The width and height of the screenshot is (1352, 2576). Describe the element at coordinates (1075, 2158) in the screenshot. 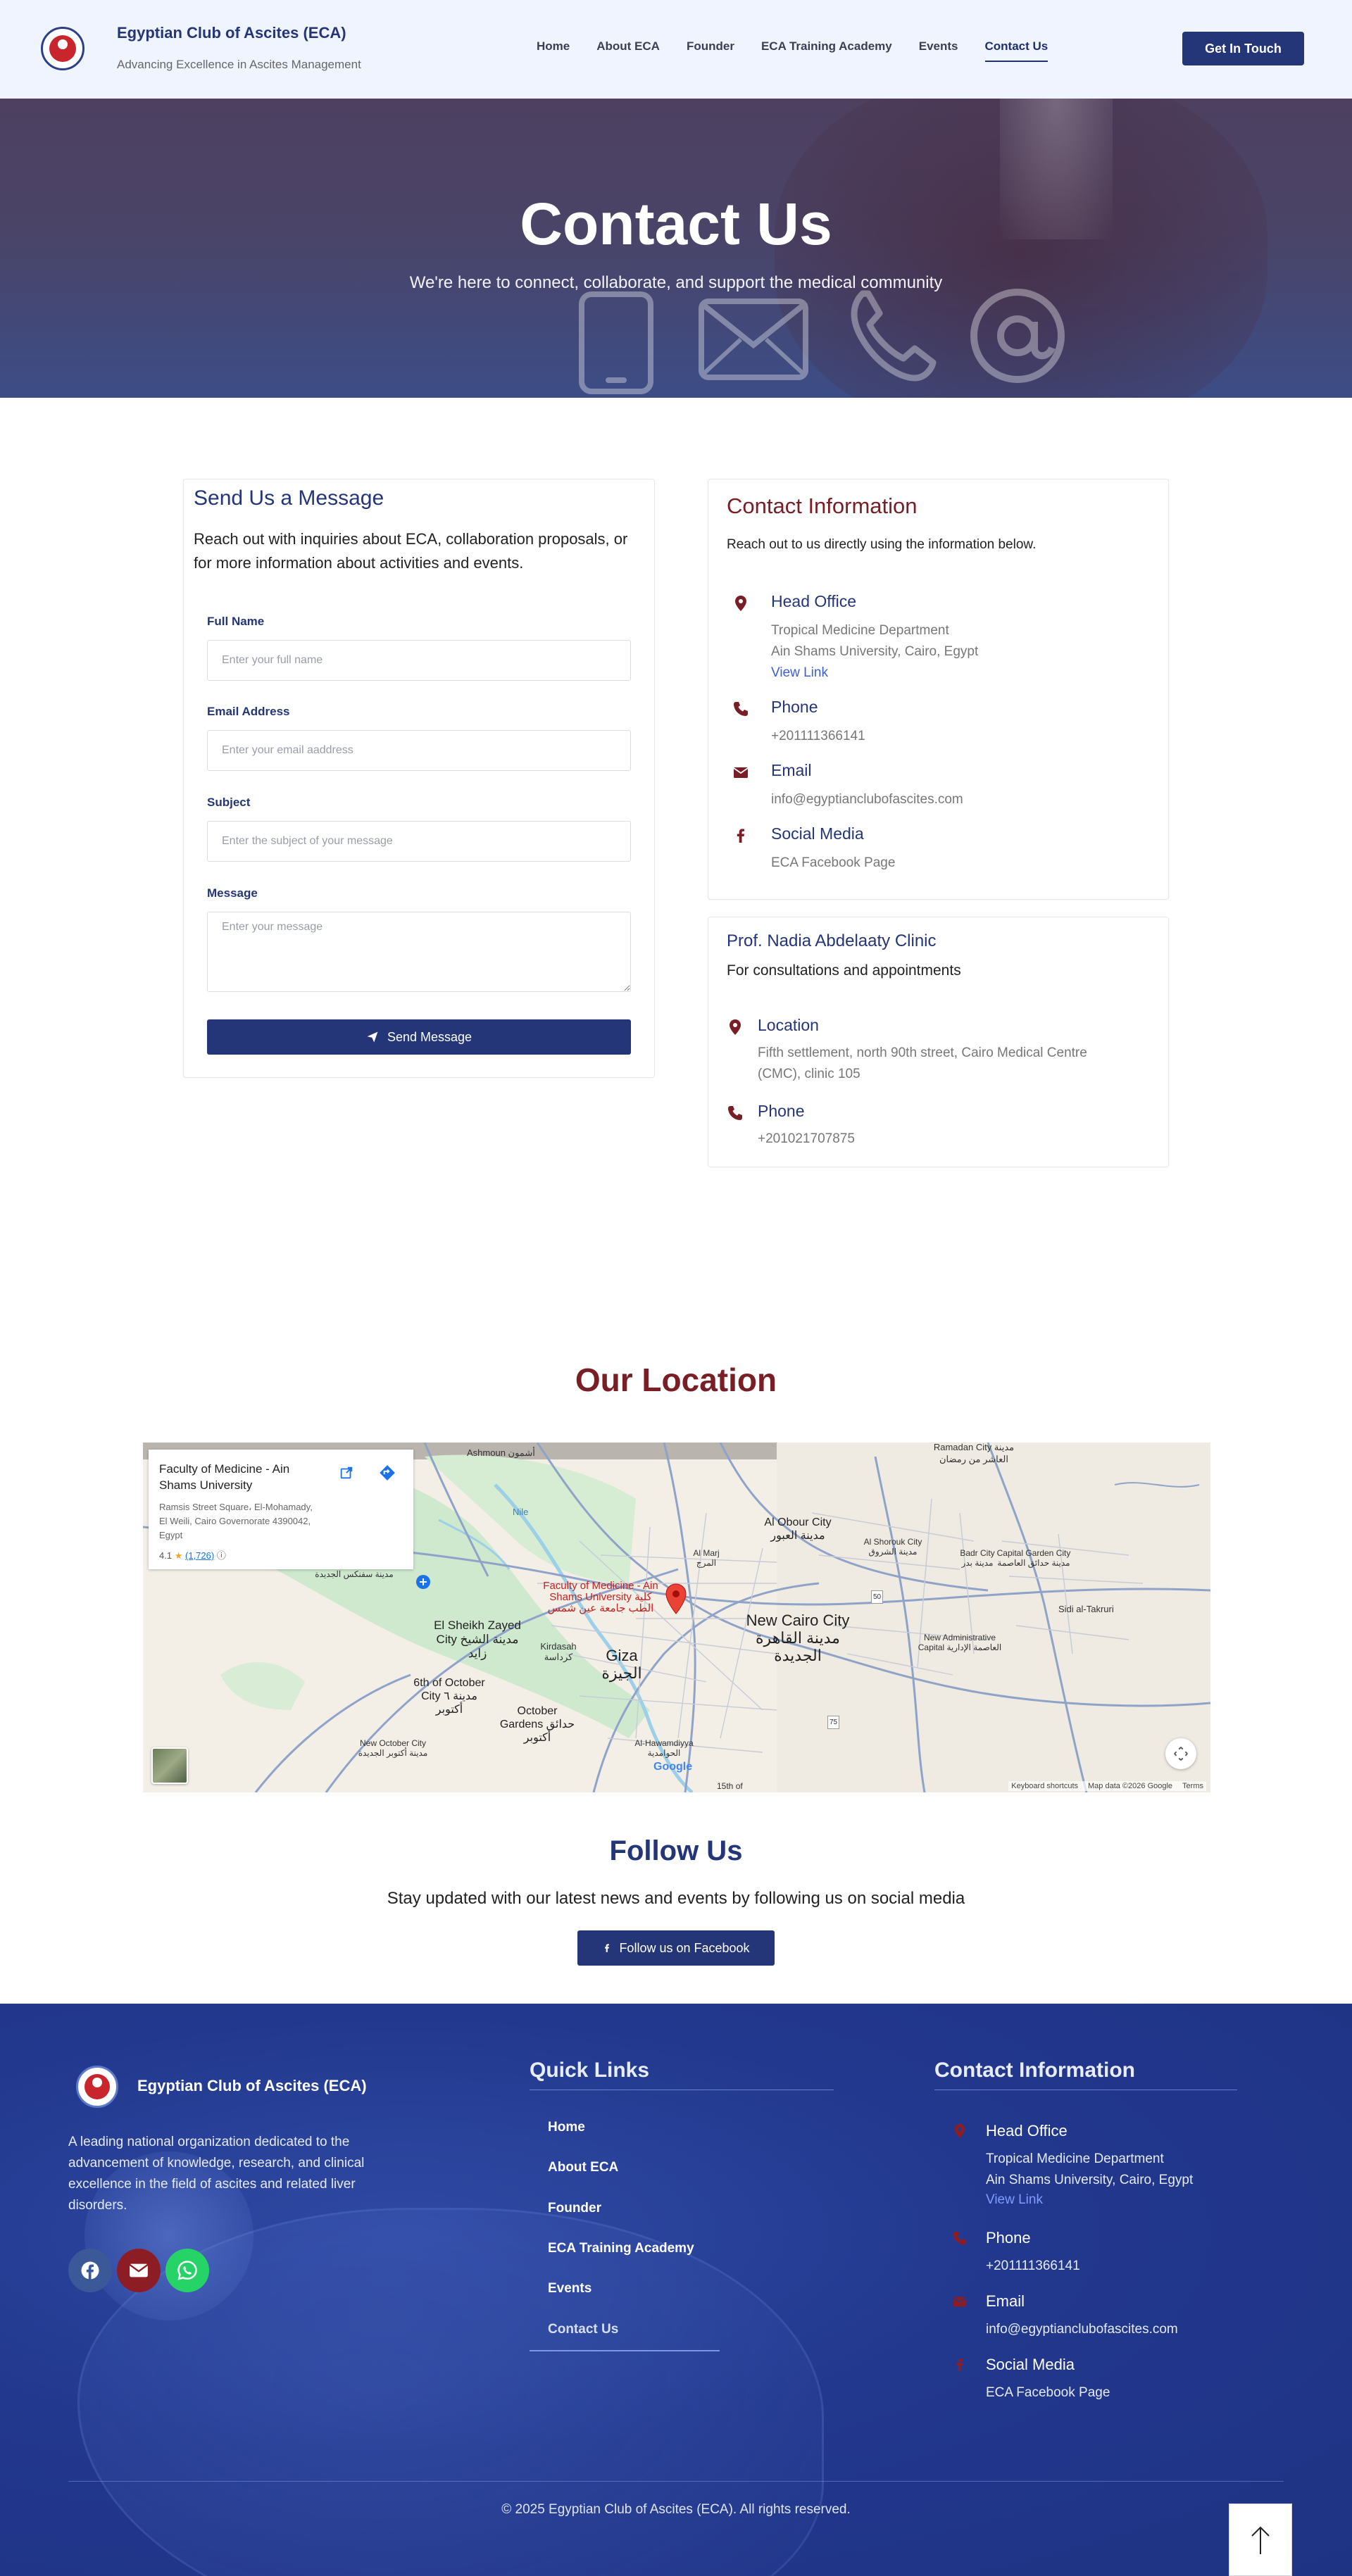

I see `footer-head-office-line1: Tropical Medicine Department` at that location.